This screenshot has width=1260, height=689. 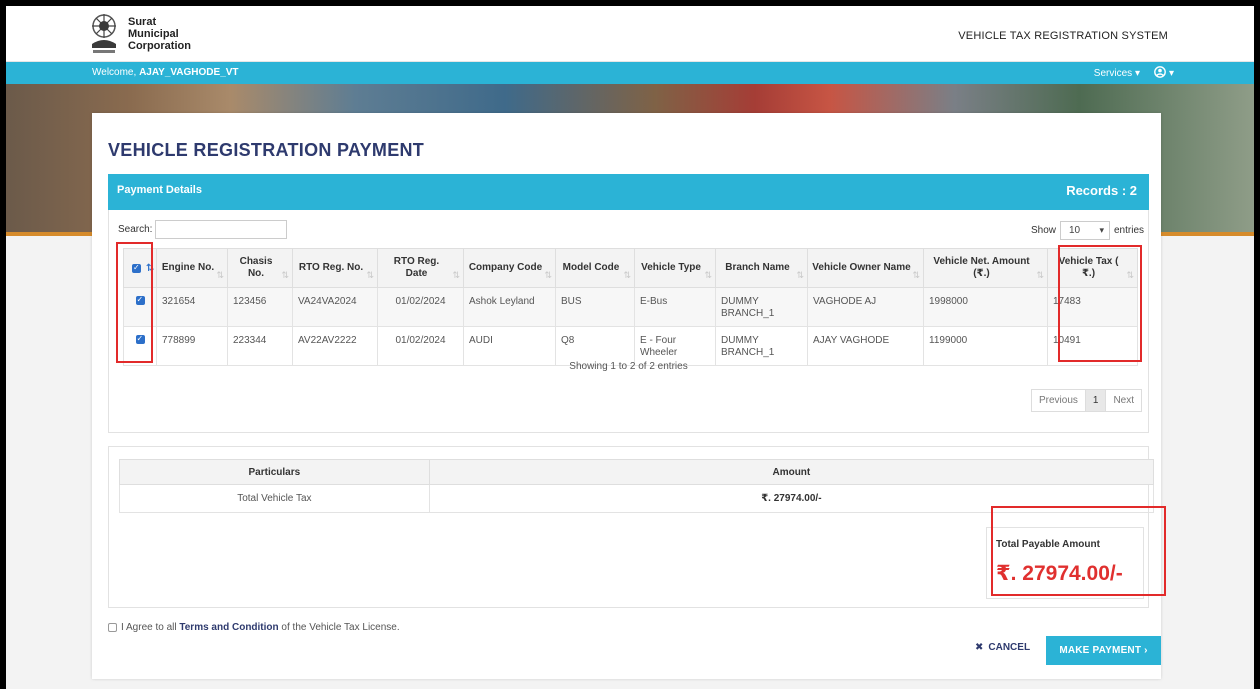 What do you see at coordinates (260, 346) in the screenshot?
I see `cell-chasis: 223344` at bounding box center [260, 346].